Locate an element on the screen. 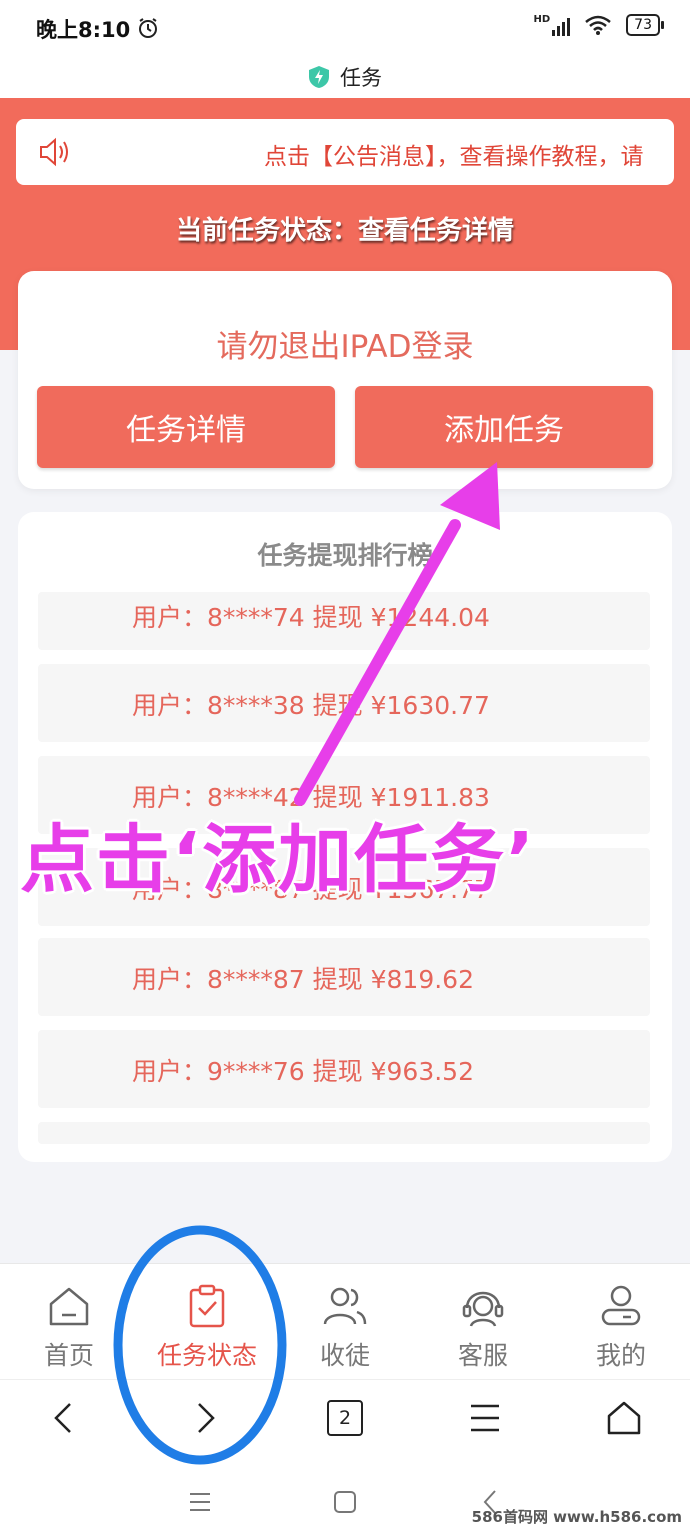 The image size is (690, 1530). bottom-nav: 首页 任务状态 收徒 客服 我的 is located at coordinates (345, 1321).